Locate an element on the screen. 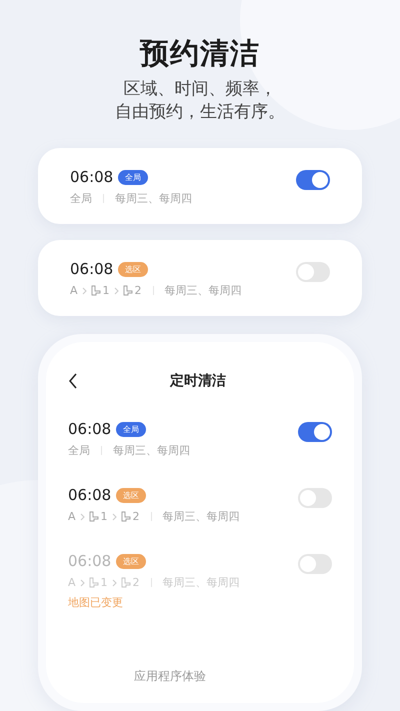 The height and width of the screenshot is (711, 400). footer-text: 应用程序体验 is located at coordinates (170, 676).